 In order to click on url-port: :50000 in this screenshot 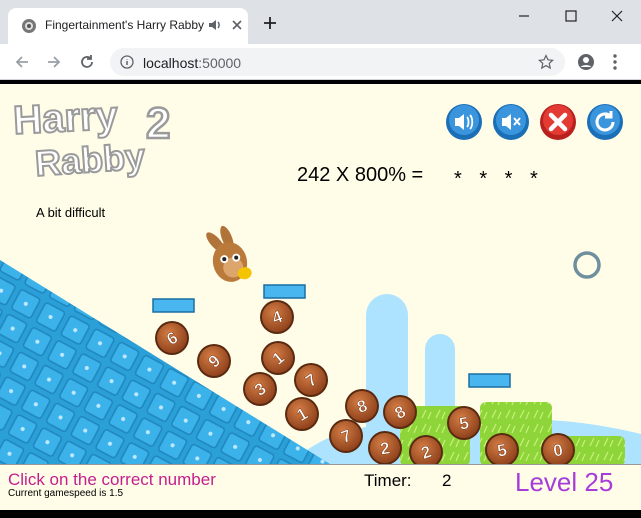, I will do `click(220, 63)`.